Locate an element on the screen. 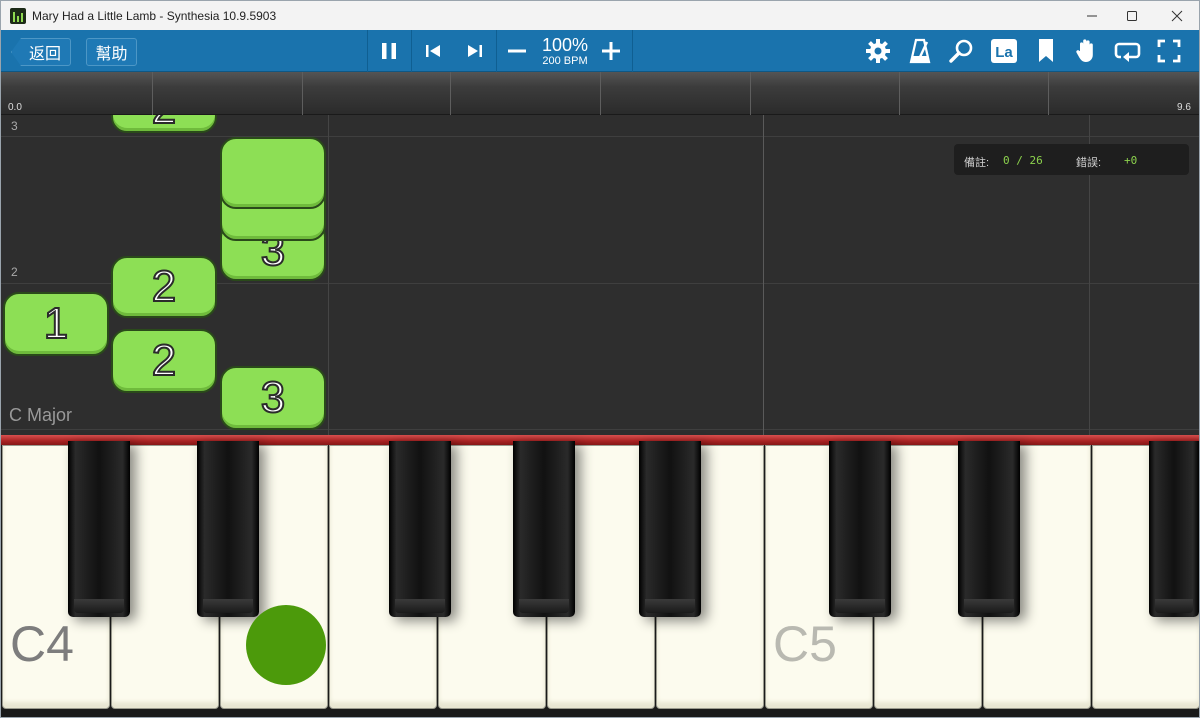  back-button: 返回 is located at coordinates (41, 52).